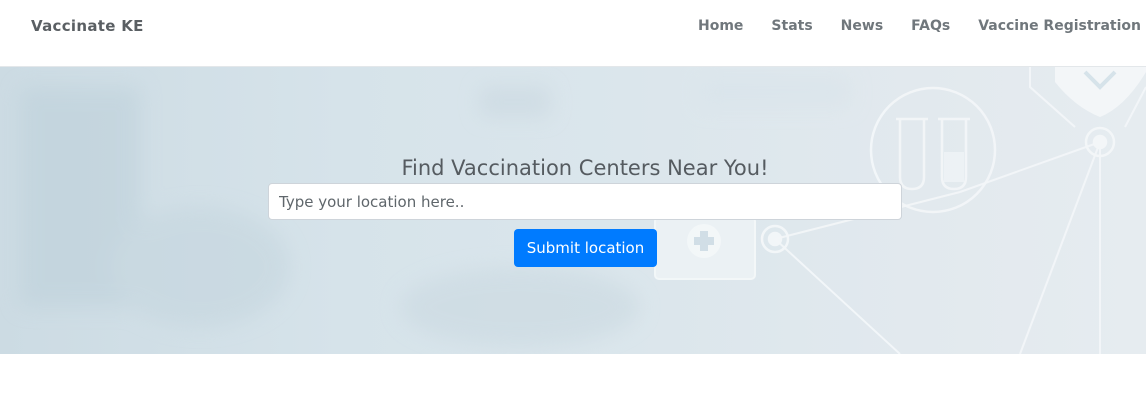 This screenshot has width=1146, height=418. I want to click on location-search-input, so click(585, 201).